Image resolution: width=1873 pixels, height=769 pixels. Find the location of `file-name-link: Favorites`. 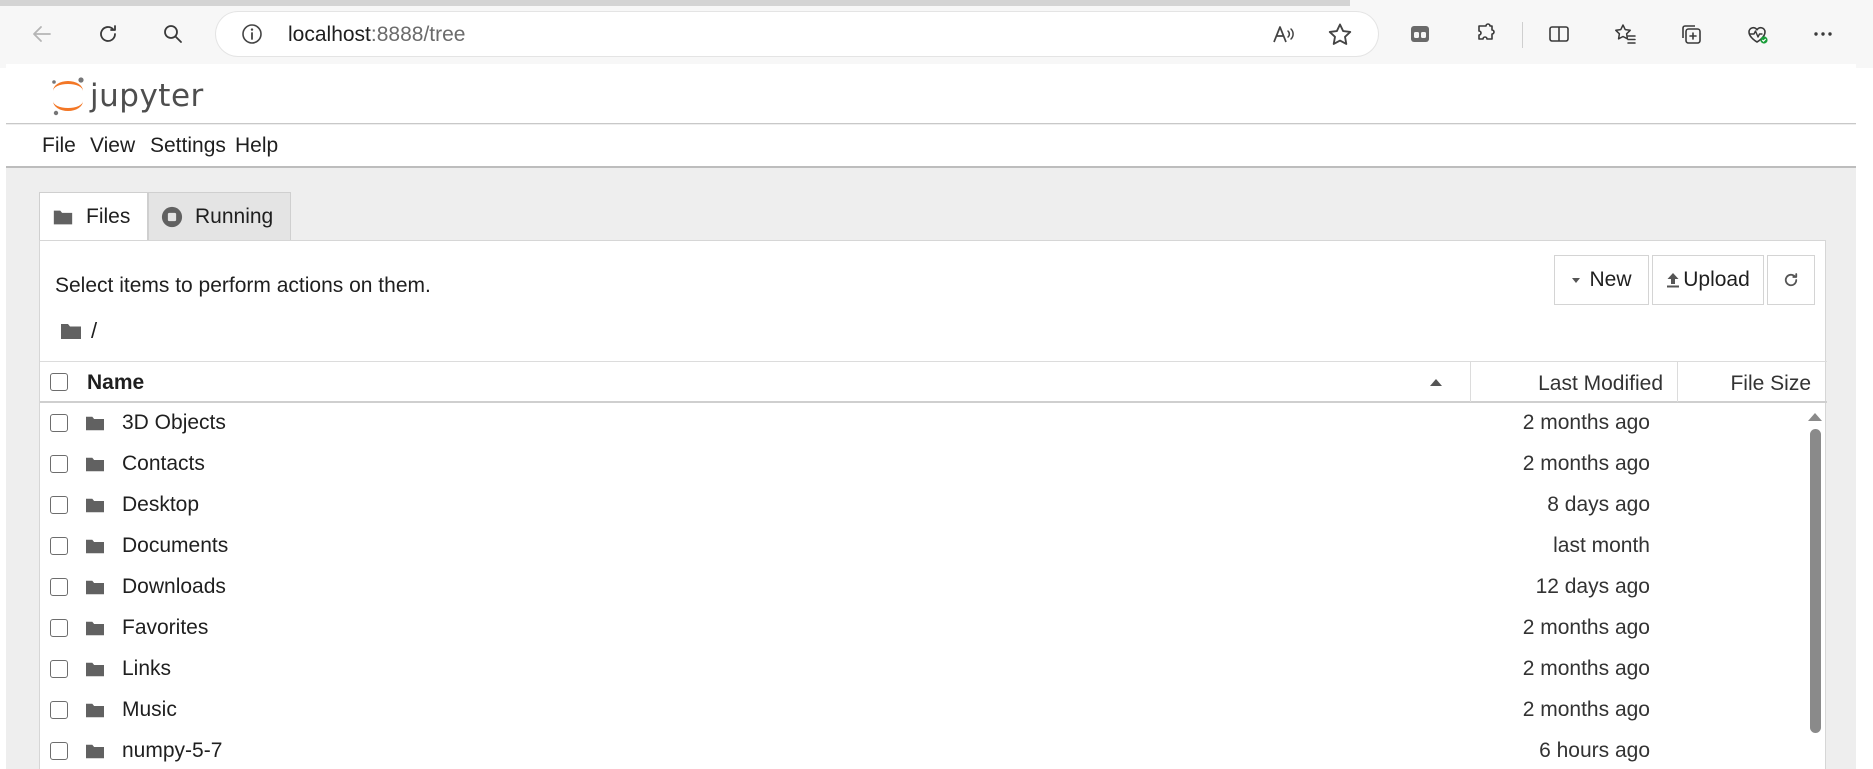

file-name-link: Favorites is located at coordinates (165, 628).